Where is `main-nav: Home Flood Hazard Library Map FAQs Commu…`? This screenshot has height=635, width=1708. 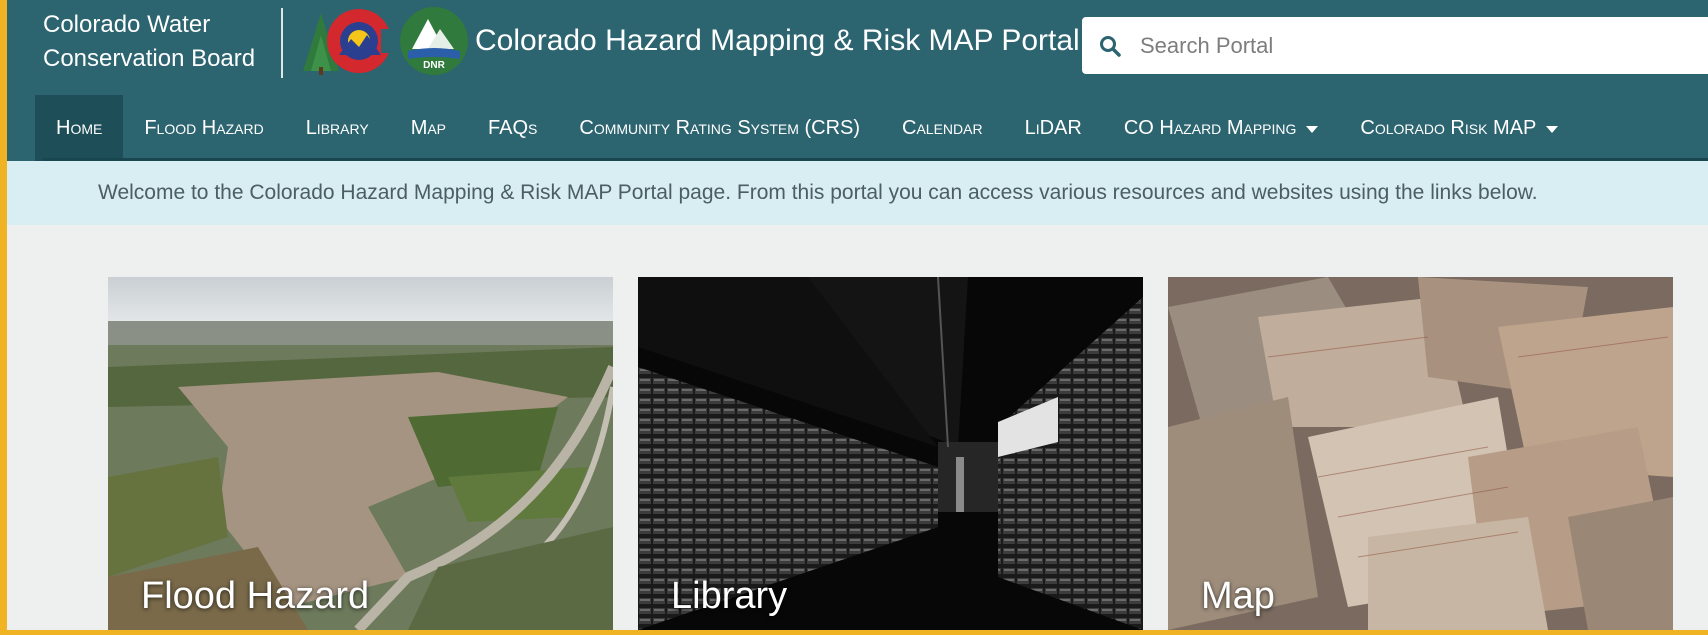 main-nav: Home Flood Hazard Library Map FAQs Commu… is located at coordinates (857, 128).